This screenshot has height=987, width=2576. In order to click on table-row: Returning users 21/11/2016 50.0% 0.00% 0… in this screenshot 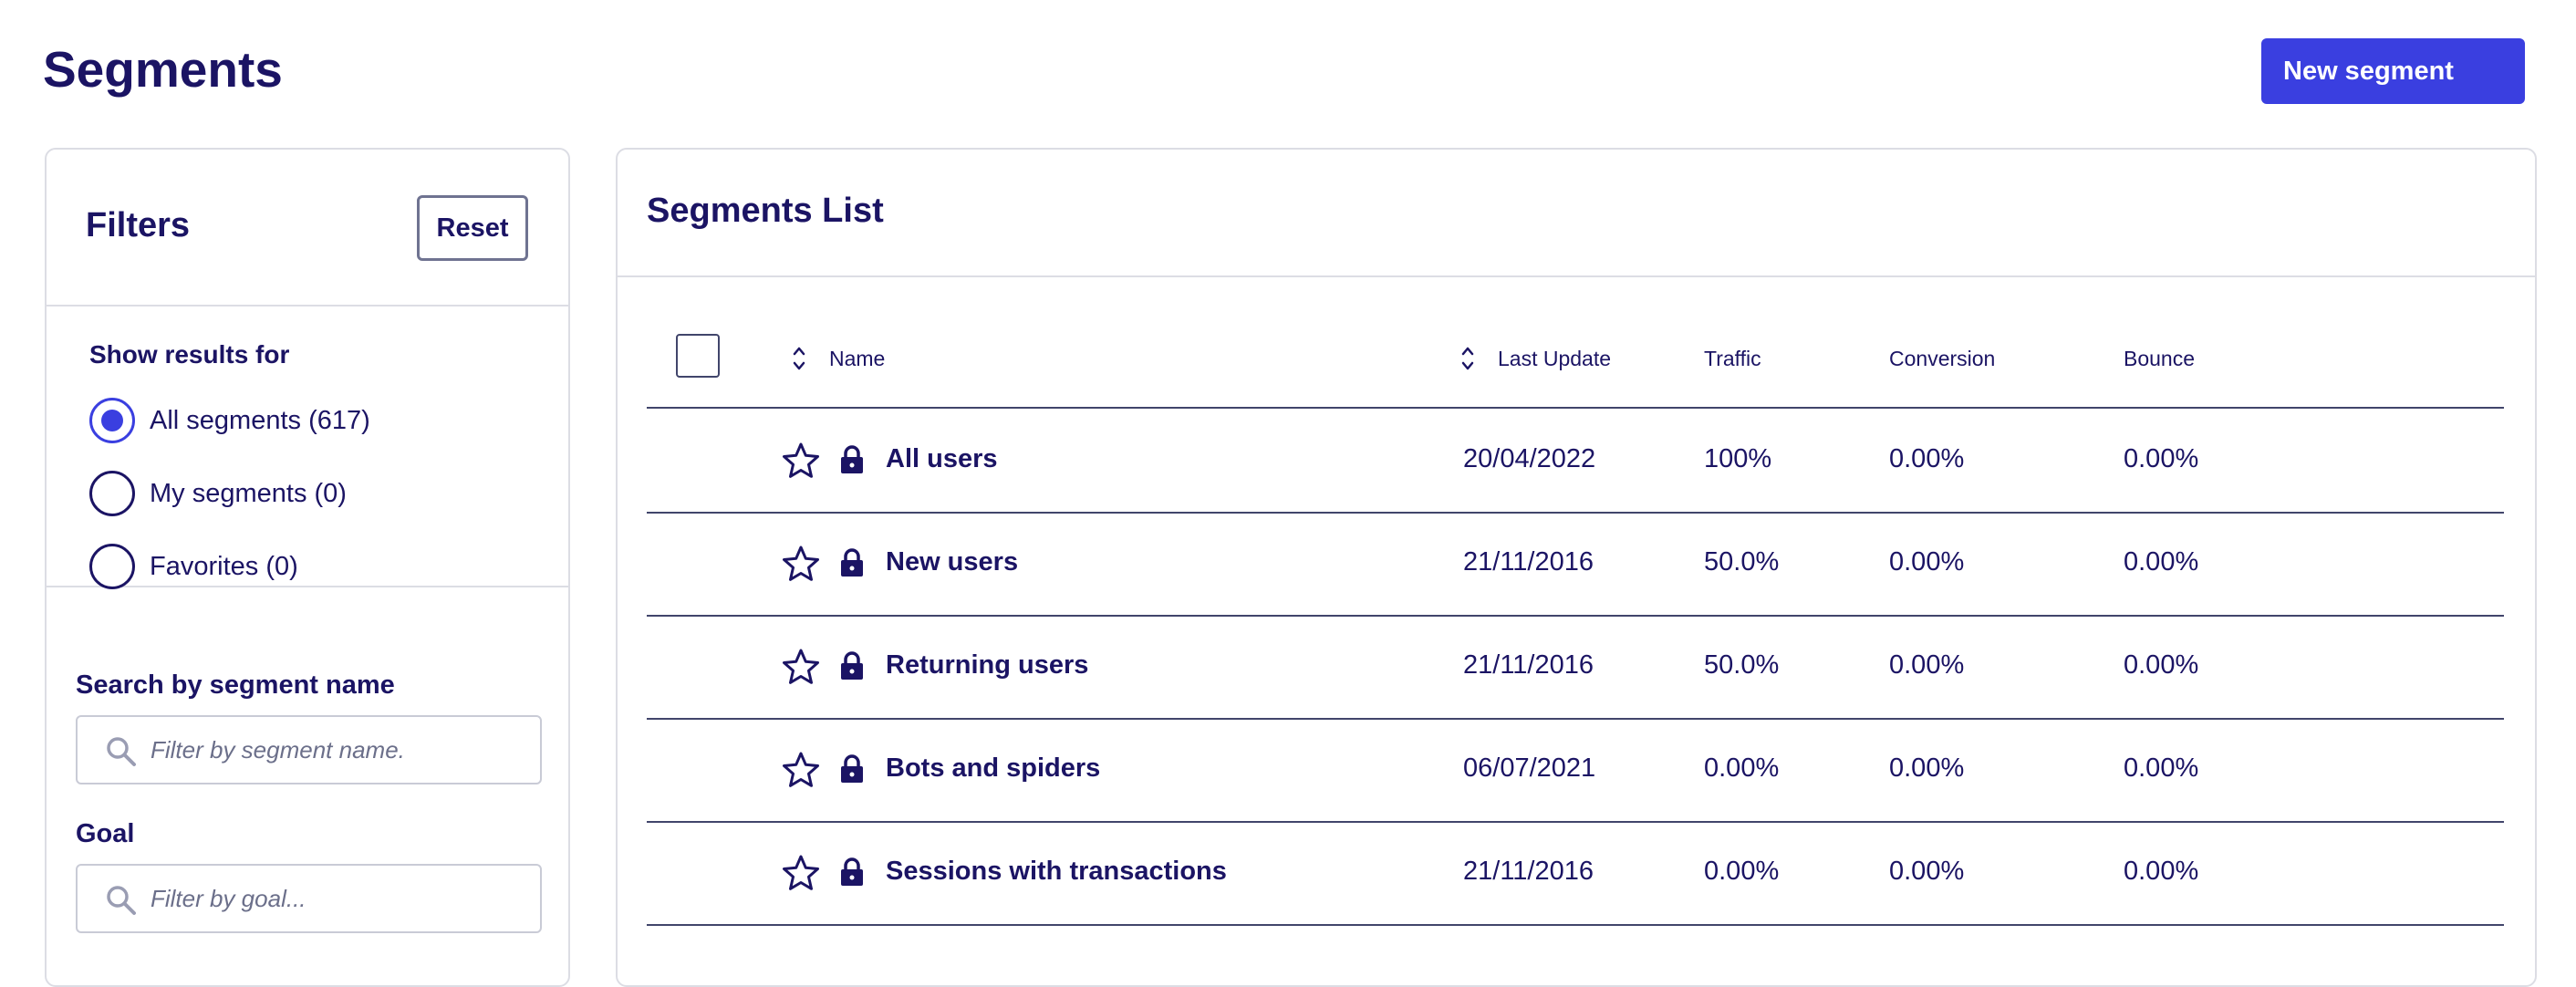, I will do `click(1576, 668)`.